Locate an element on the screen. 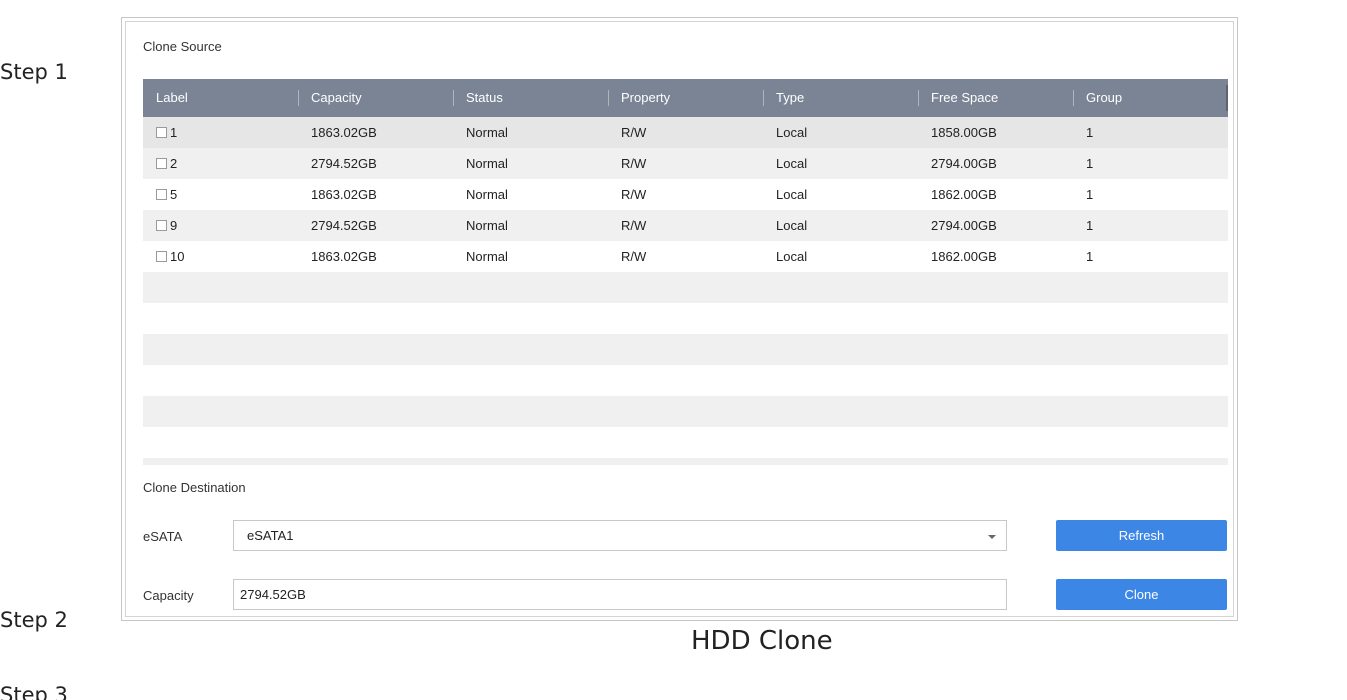 The height and width of the screenshot is (700, 1347). row-label: 10 is located at coordinates (177, 256).